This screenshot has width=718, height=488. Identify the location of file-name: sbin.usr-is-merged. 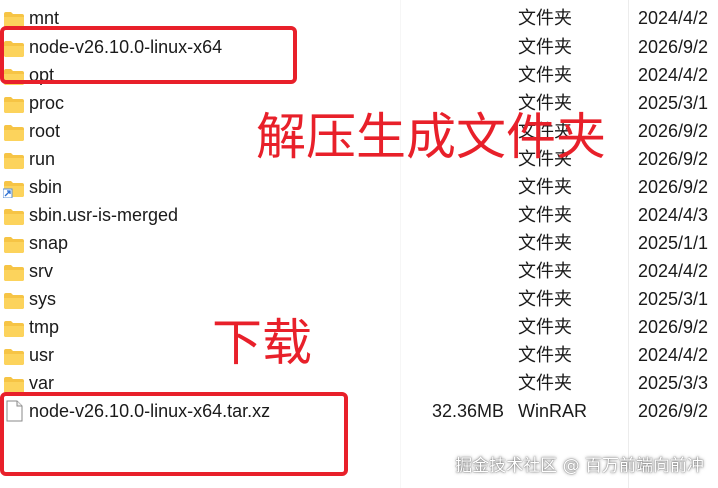
(104, 215).